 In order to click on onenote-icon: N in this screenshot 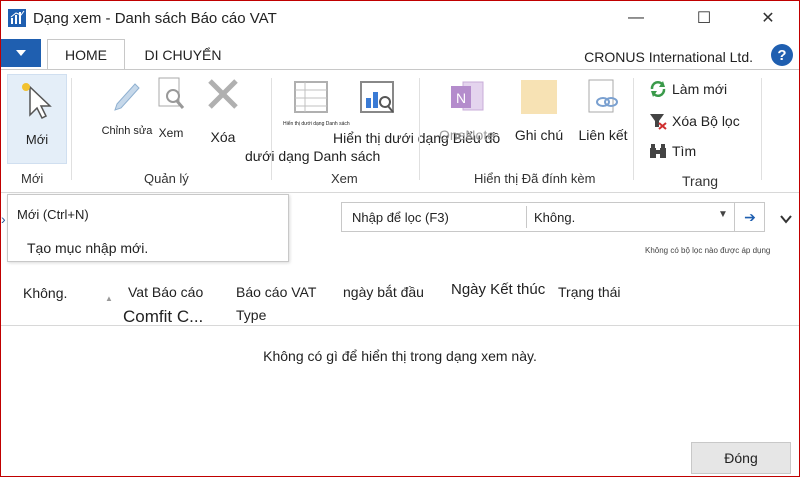, I will do `click(467, 96)`.